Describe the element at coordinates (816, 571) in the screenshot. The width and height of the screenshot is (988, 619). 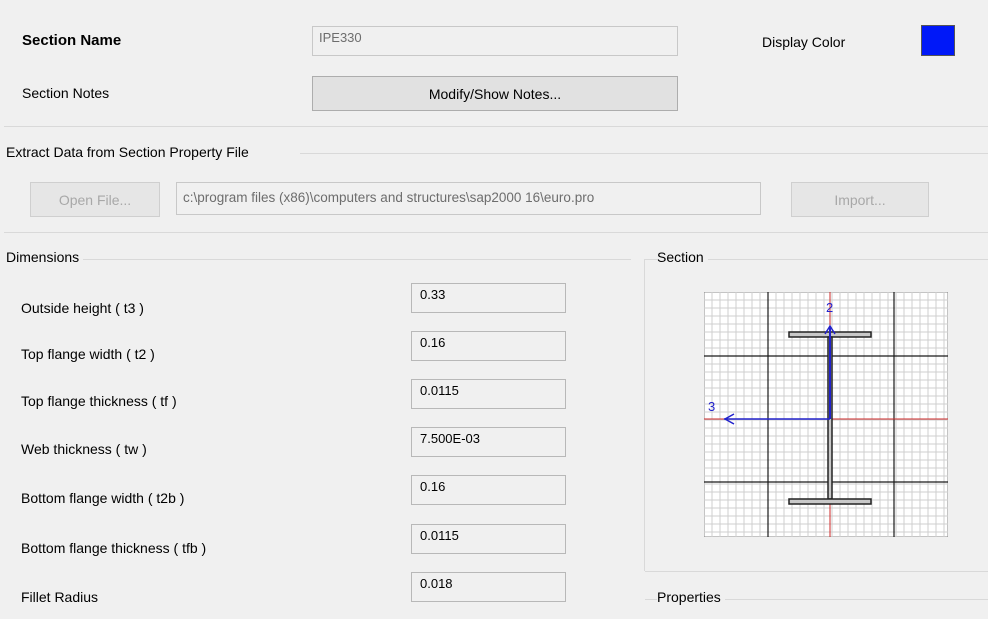
I see `section-group-bottom-border` at that location.